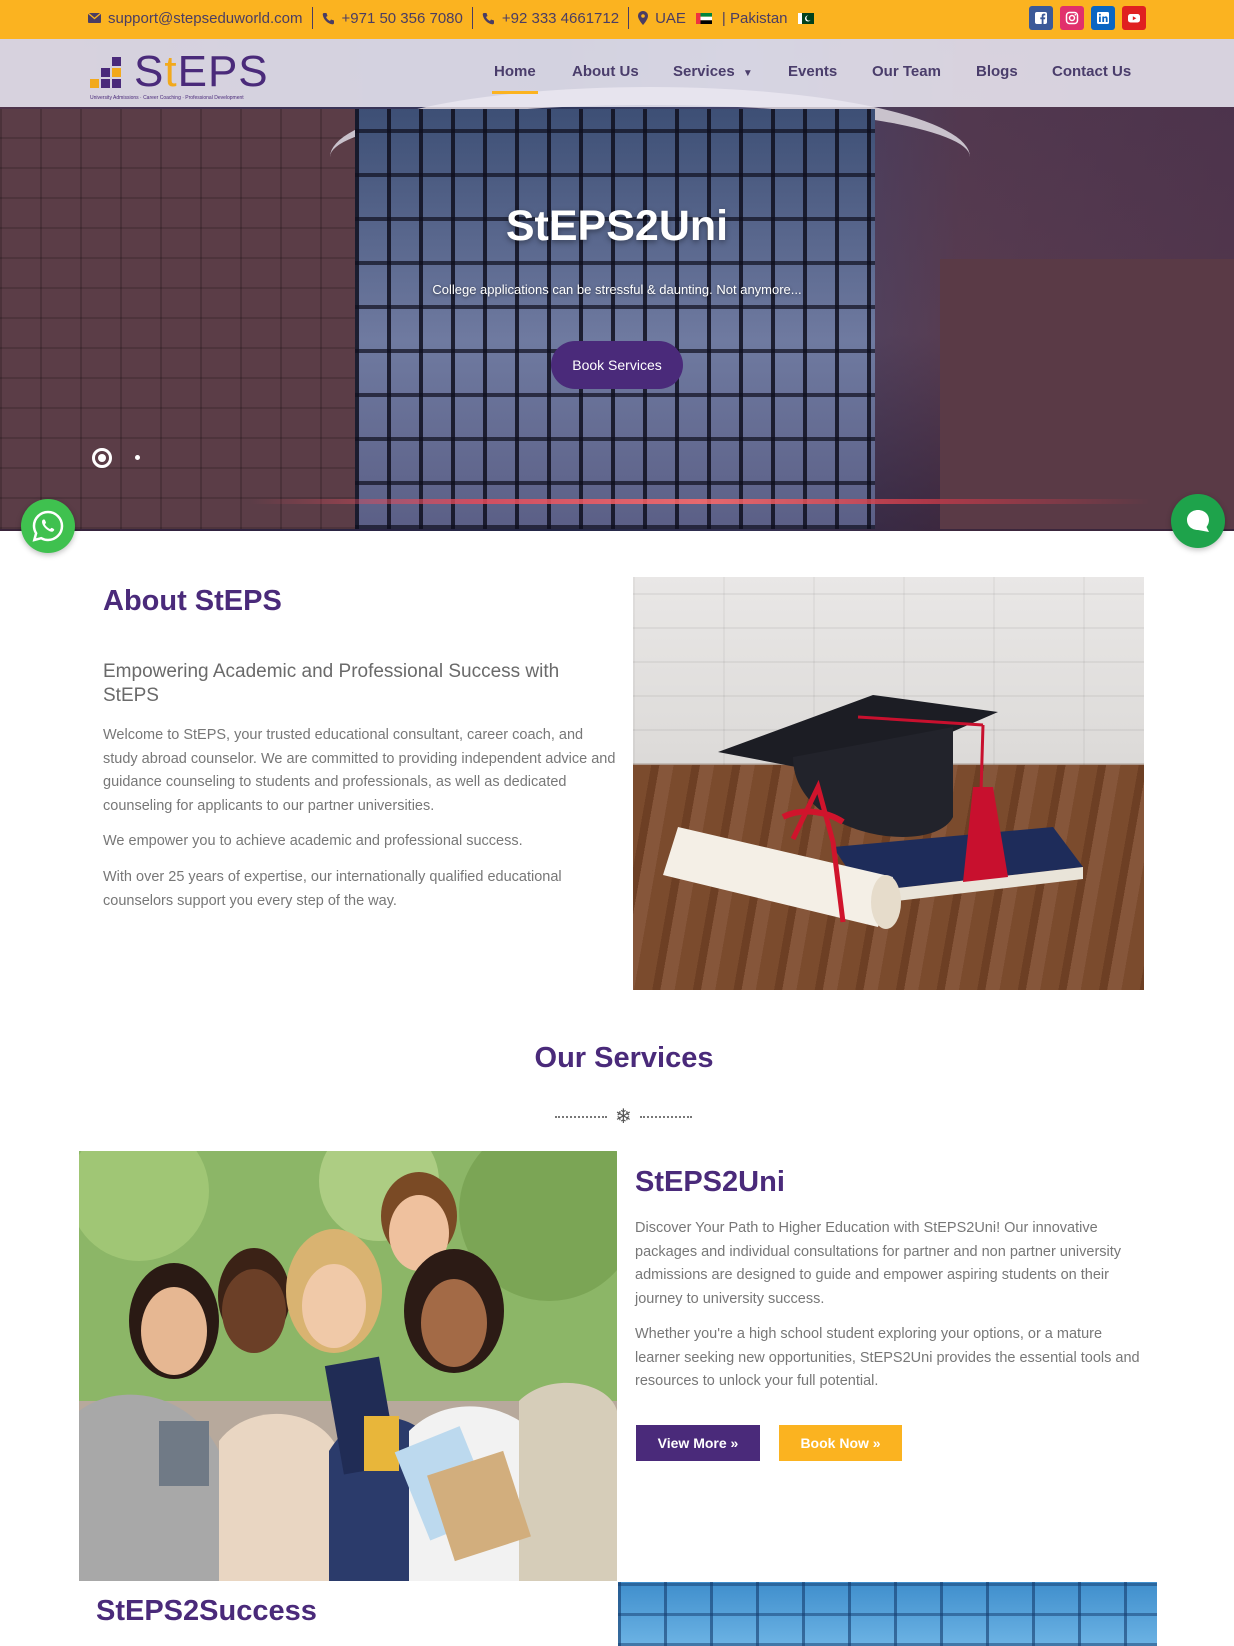  Describe the element at coordinates (615, 319) in the screenshot. I see `hero-background-glass-facade` at that location.